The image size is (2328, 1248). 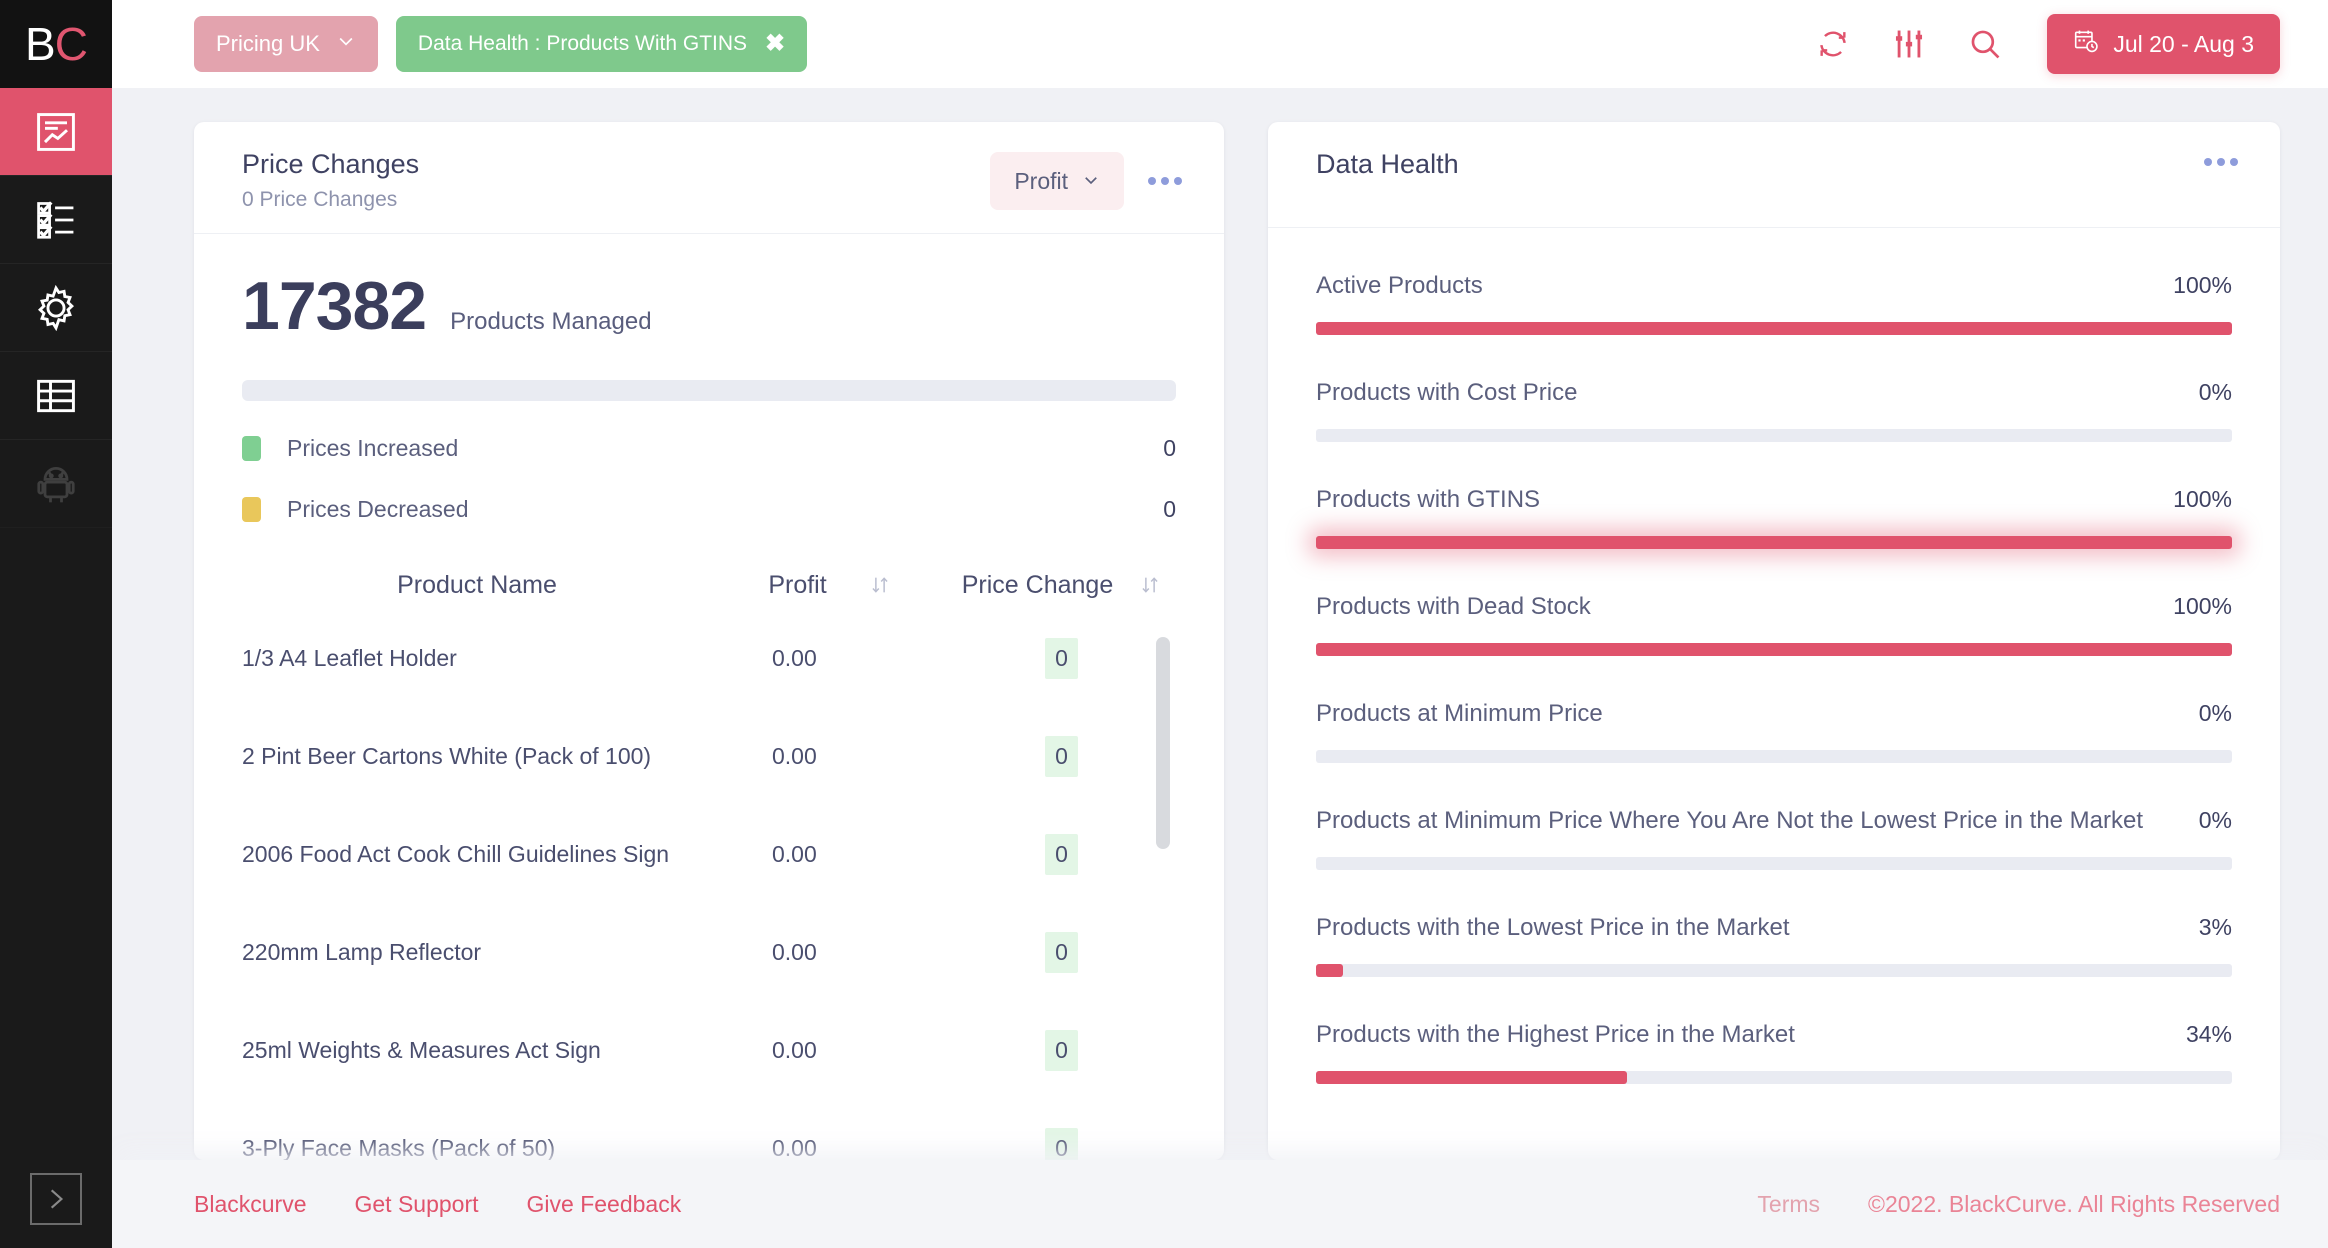 I want to click on chevron-down-icon, so click(x=1091, y=181).